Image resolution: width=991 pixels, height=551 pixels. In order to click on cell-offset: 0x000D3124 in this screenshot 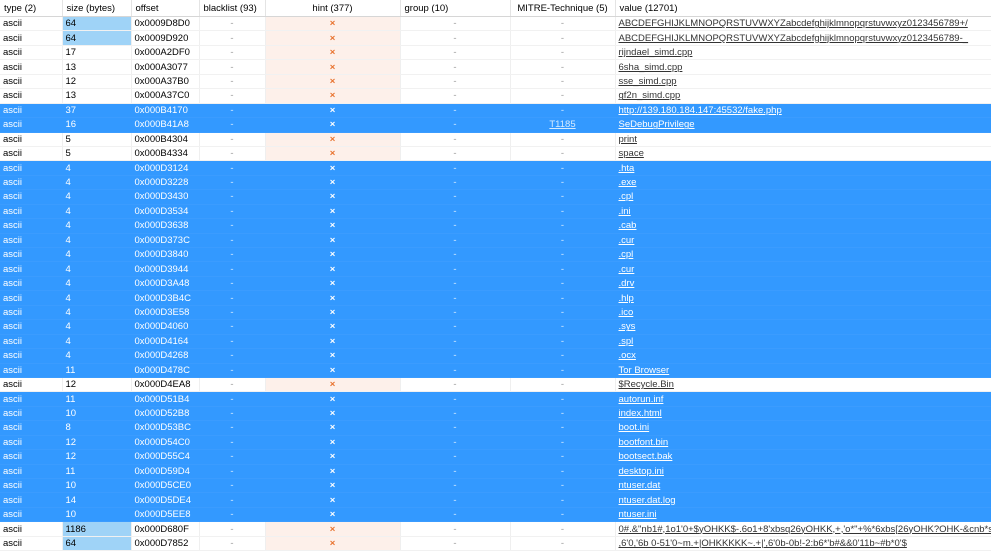, I will do `click(165, 168)`.